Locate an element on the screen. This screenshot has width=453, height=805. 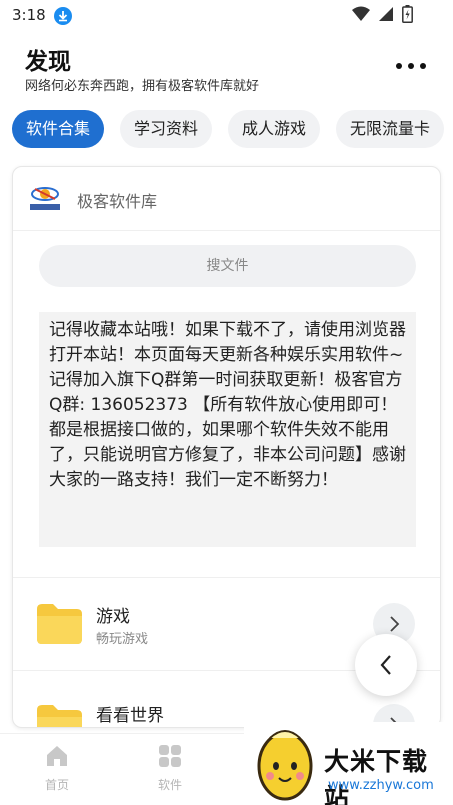
category-title: 游戏 is located at coordinates (113, 617).